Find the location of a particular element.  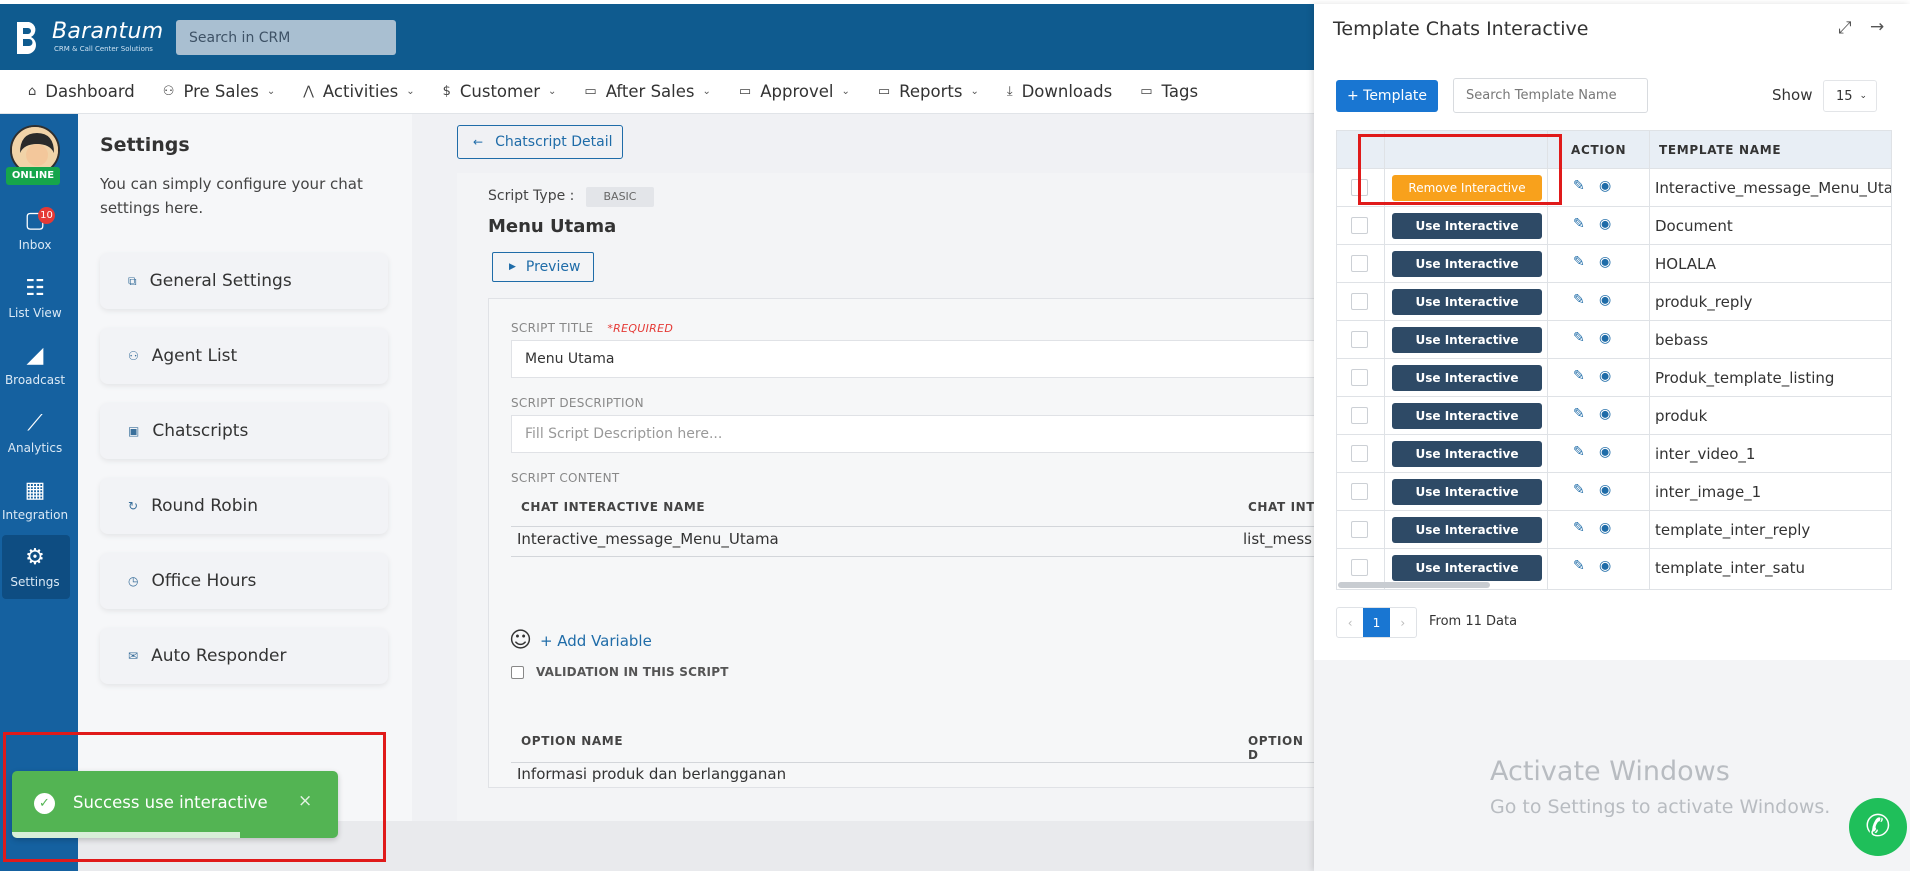

col-template-name: TEMPLATE NAME is located at coordinates (1720, 150).